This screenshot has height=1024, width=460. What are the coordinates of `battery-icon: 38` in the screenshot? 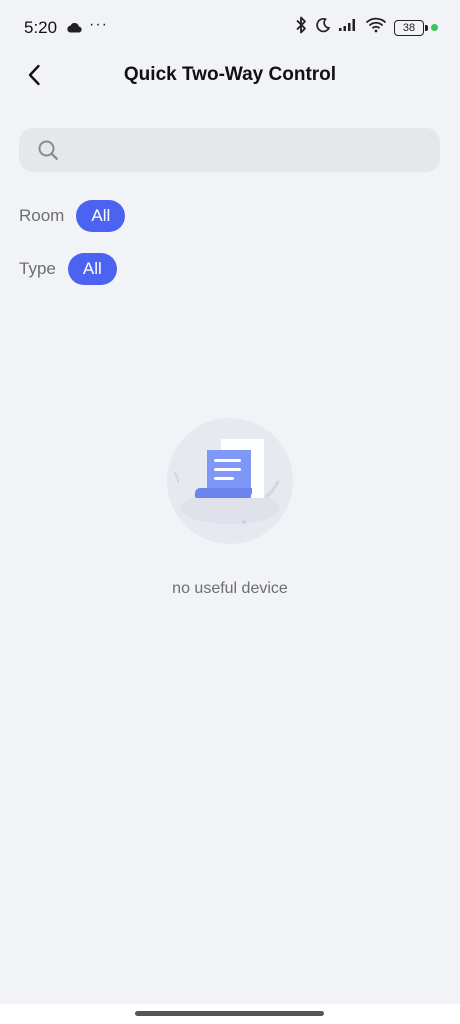 It's located at (411, 27).